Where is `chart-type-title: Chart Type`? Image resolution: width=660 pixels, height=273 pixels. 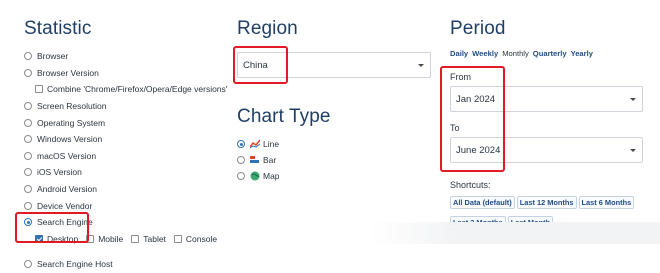
chart-type-title: Chart Type is located at coordinates (284, 116).